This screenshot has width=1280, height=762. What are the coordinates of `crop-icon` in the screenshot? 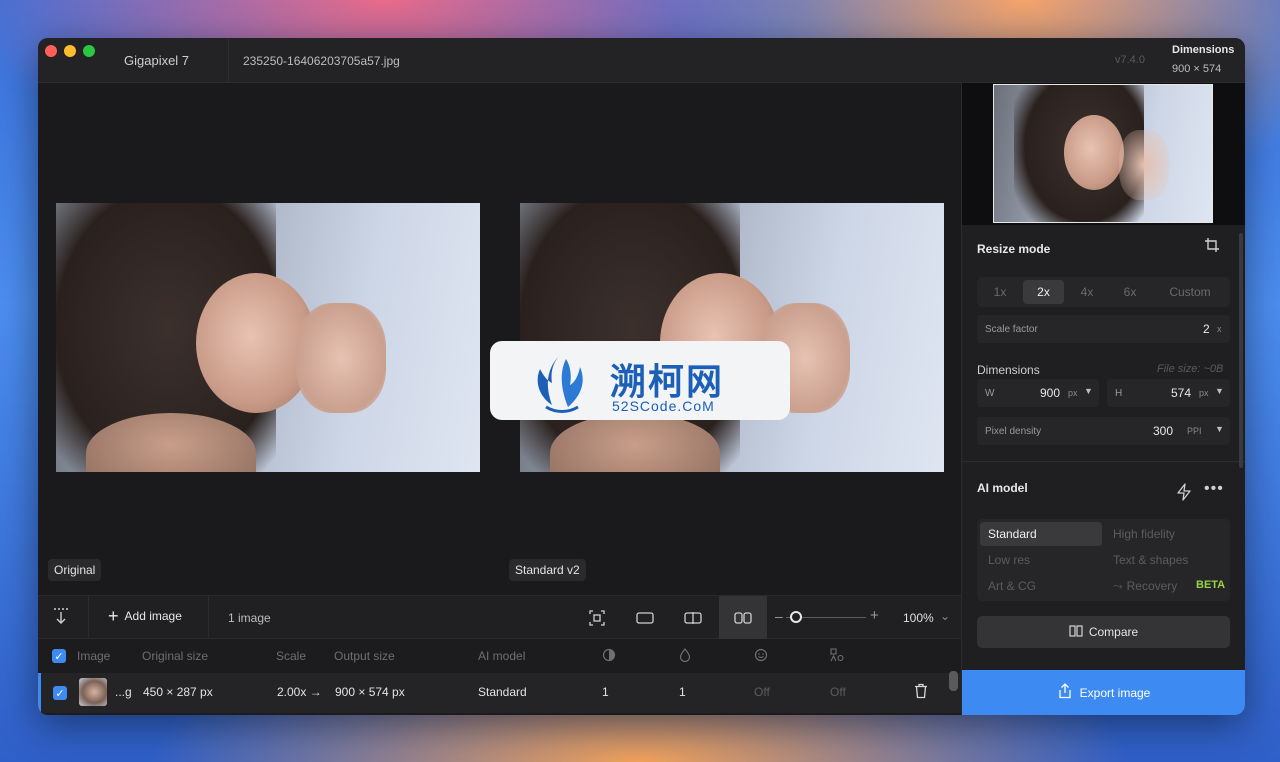 It's located at (1212, 247).